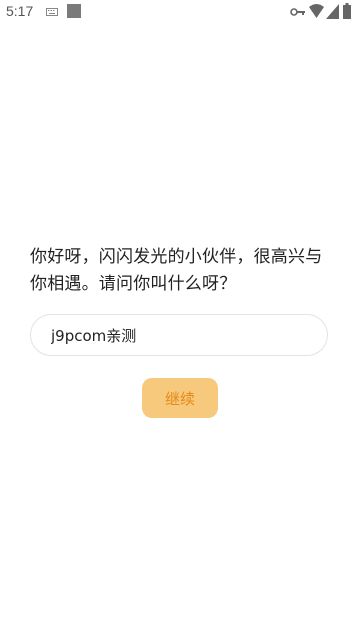 This screenshot has width=360, height=640. I want to click on status-bar: 5:17, so click(180, 12).